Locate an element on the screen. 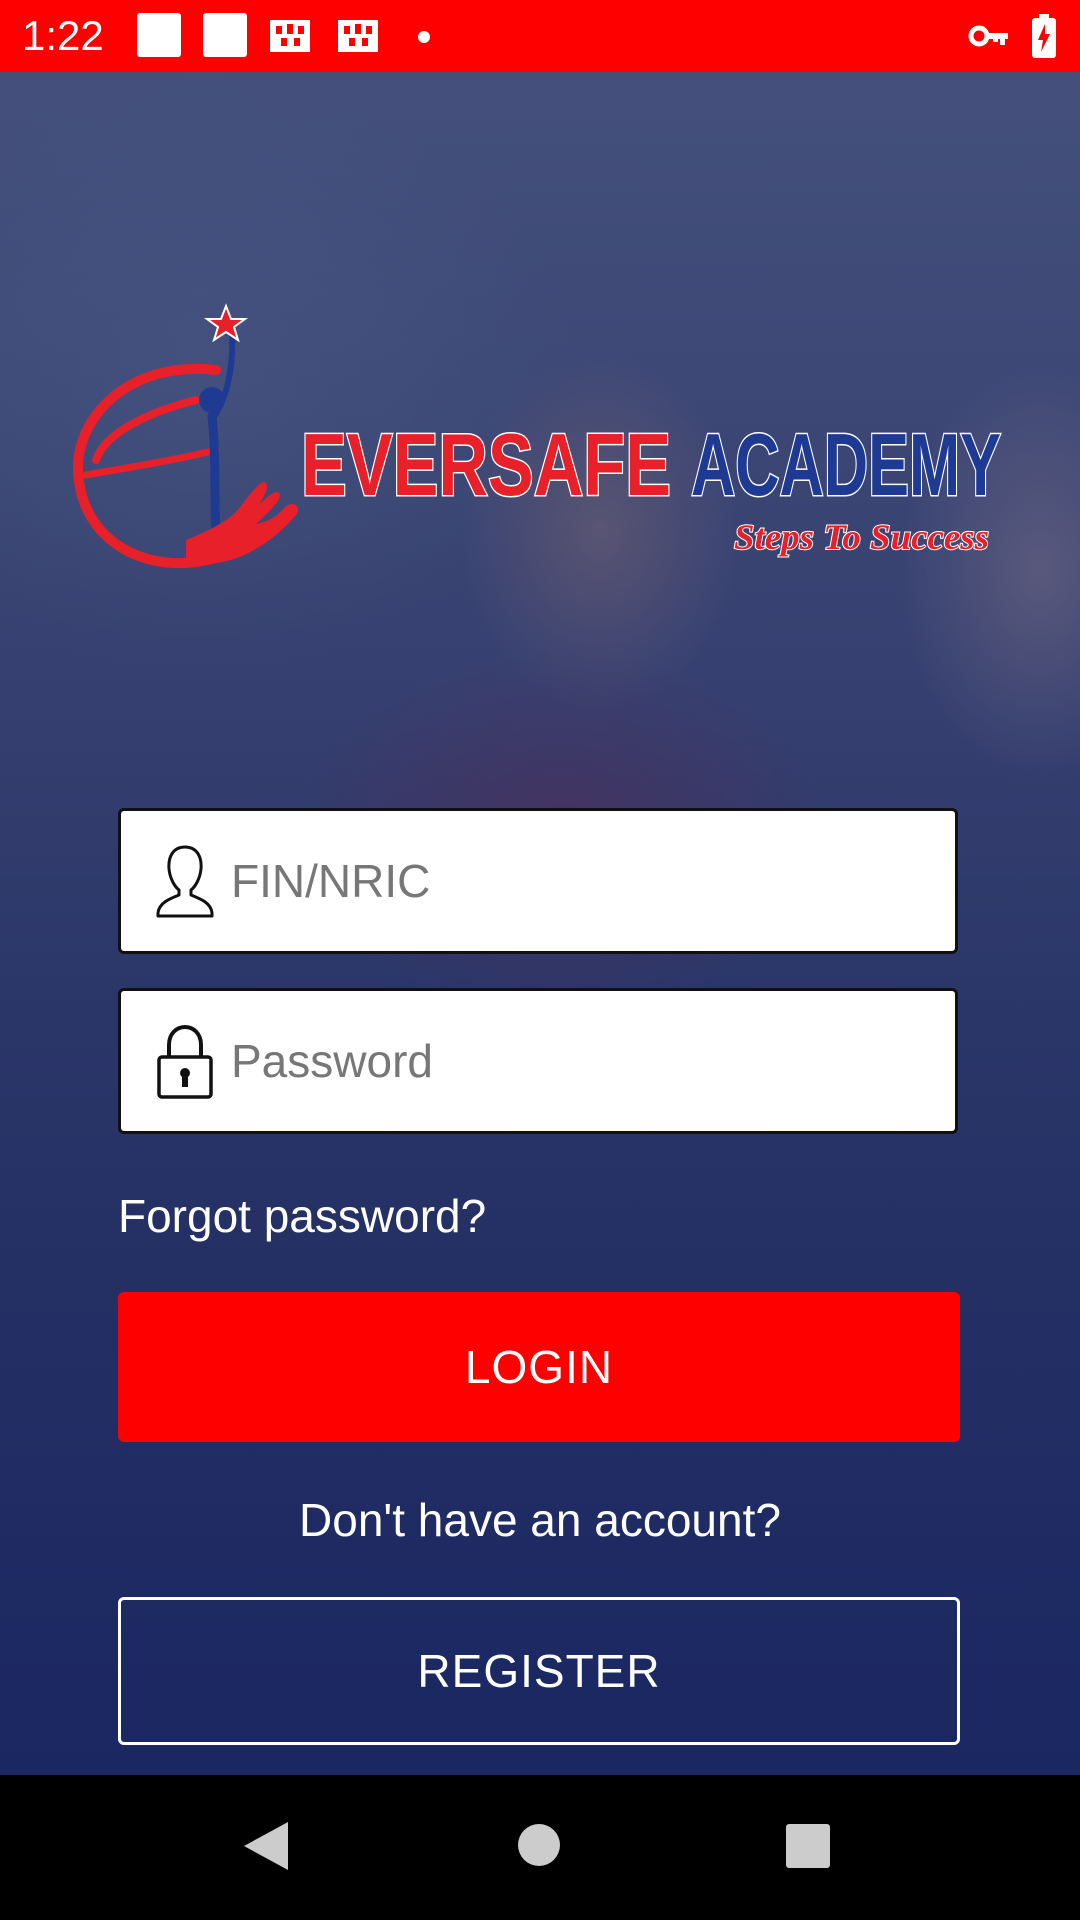  dot-icon is located at coordinates (424, 37).